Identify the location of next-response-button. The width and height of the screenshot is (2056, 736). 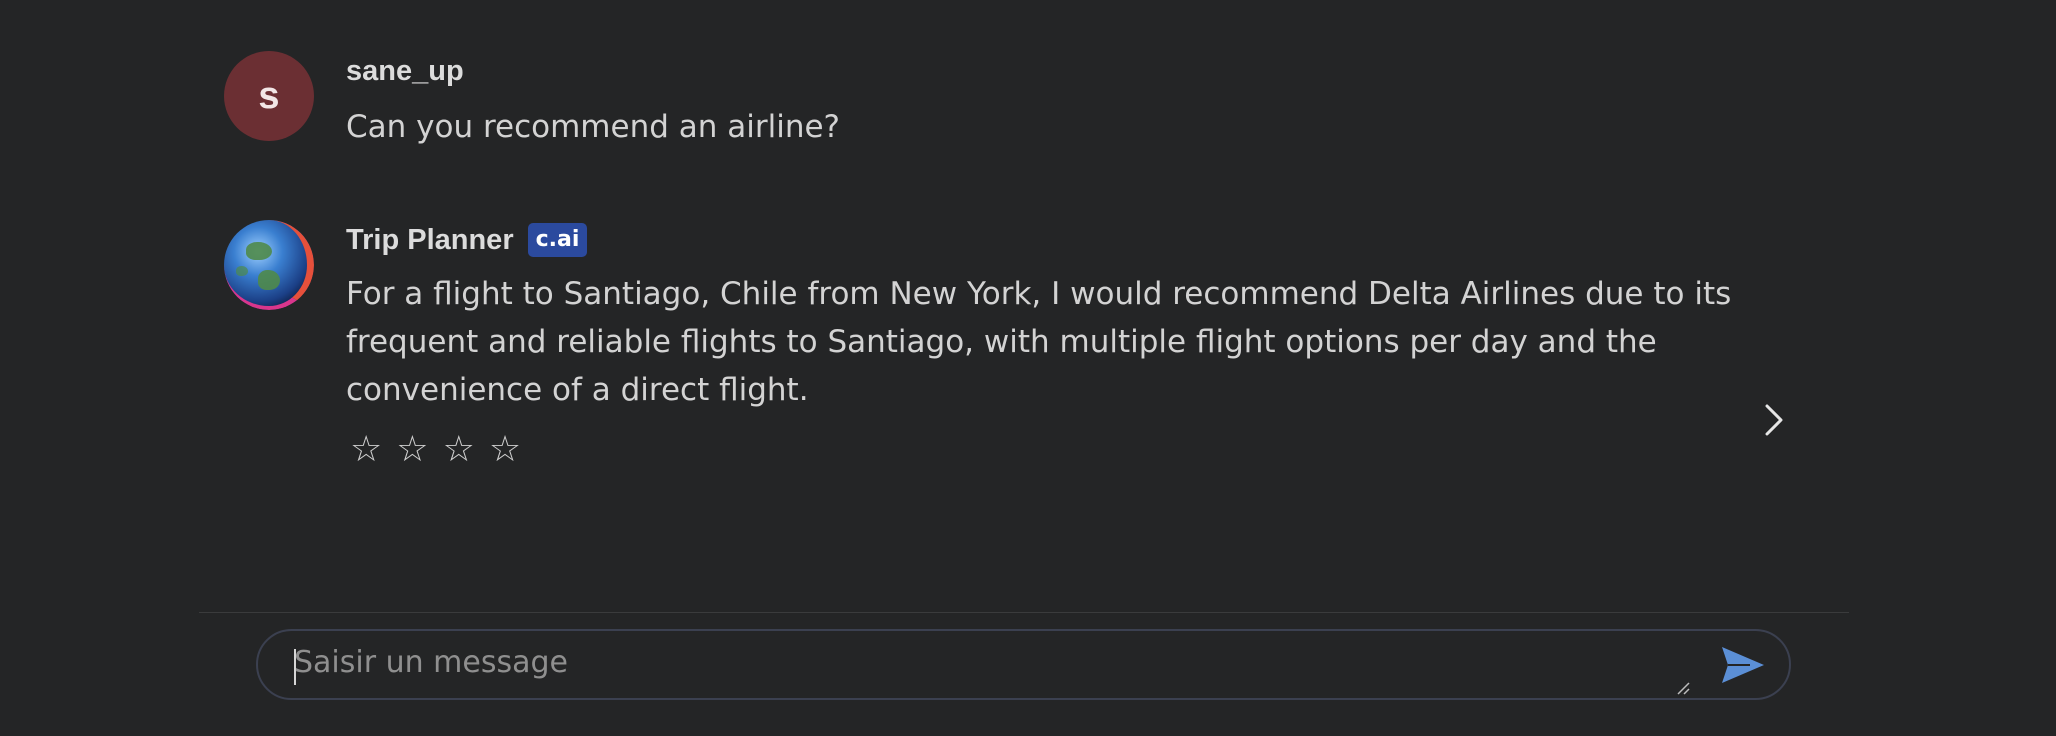
(1774, 420).